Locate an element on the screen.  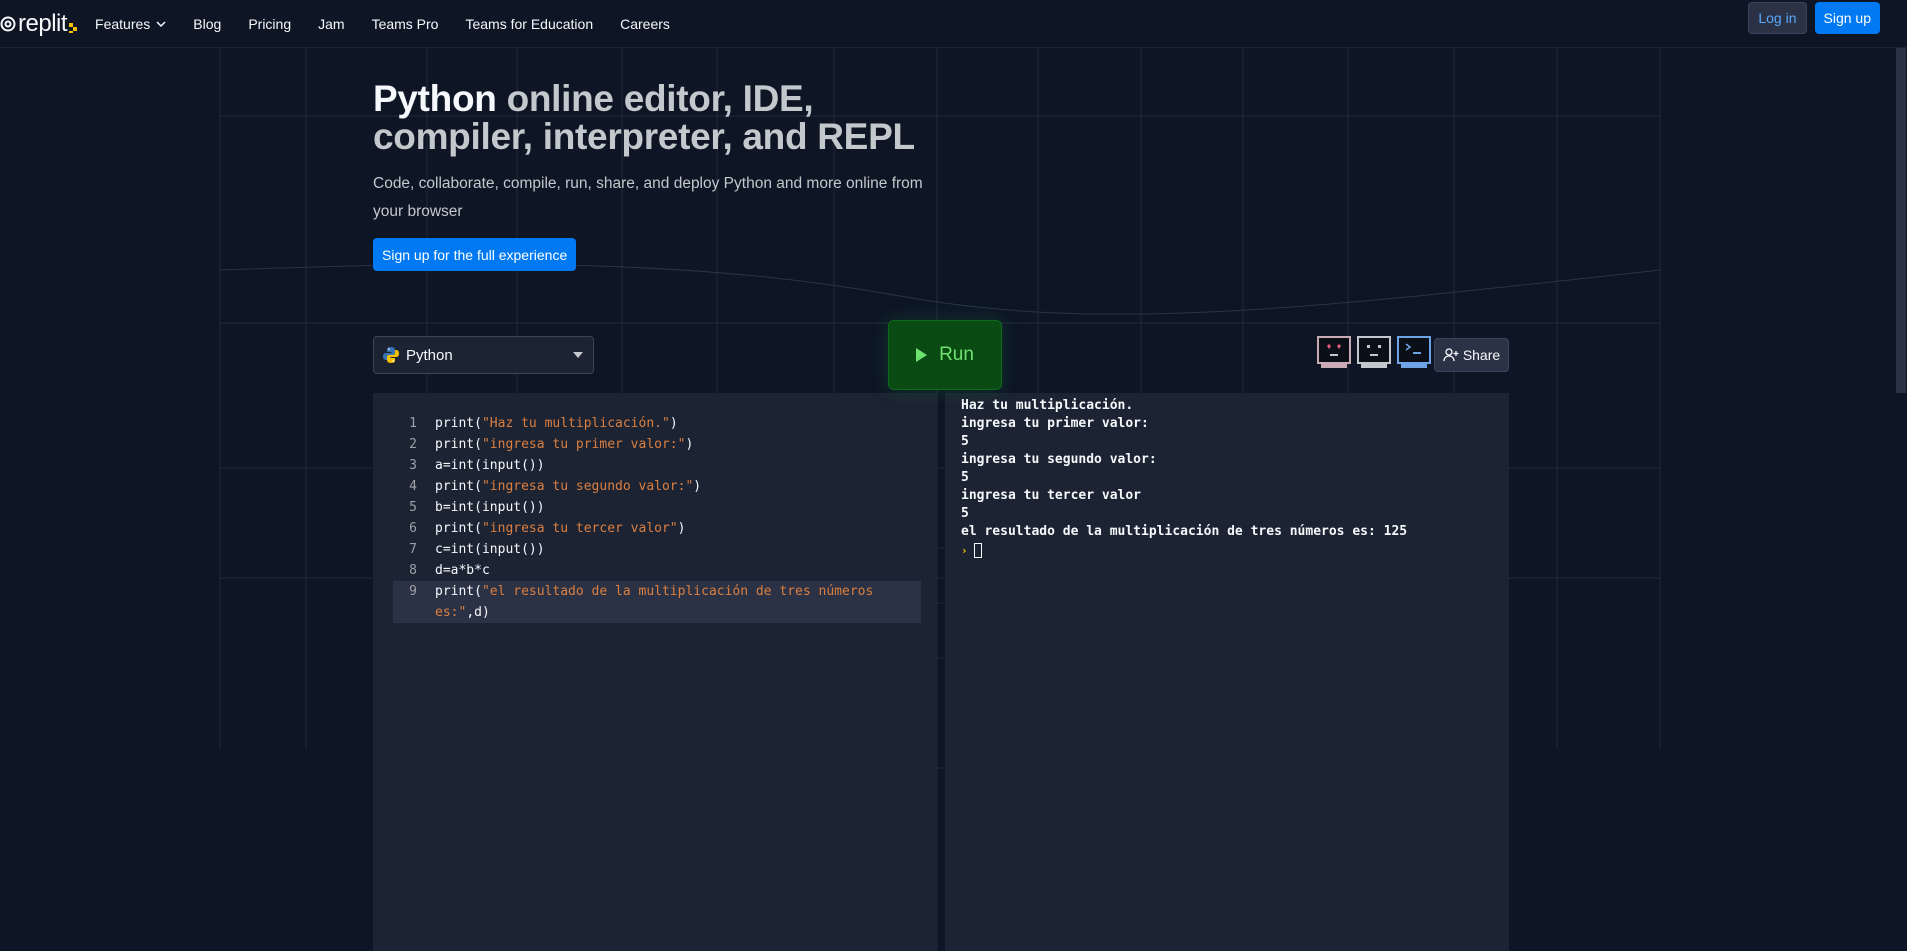
console-line: Haz tu multiplicación. is located at coordinates (1047, 405).